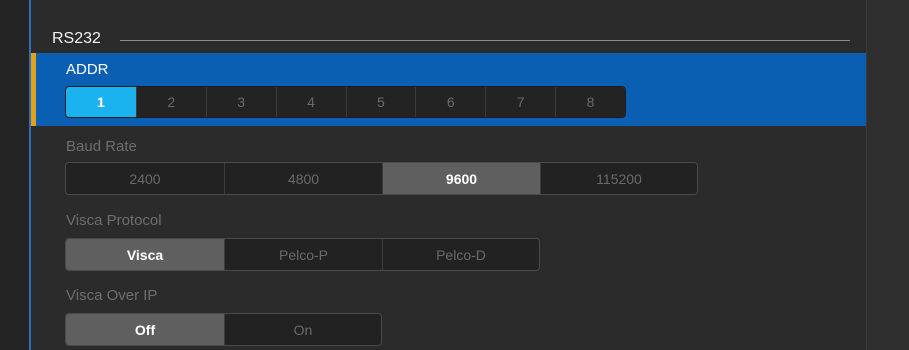 The width and height of the screenshot is (909, 350). I want to click on addr-selector: 1 2 3 4 5 6 7 8, so click(345, 102).